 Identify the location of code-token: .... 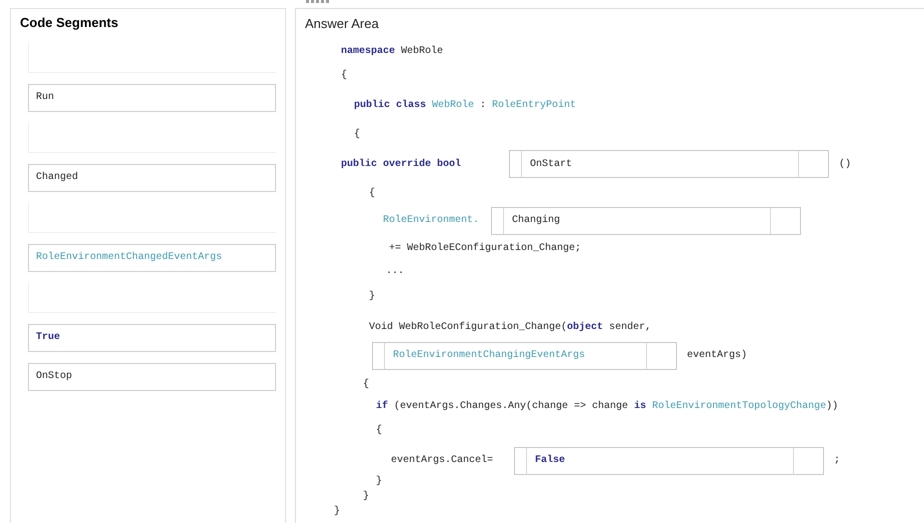
(395, 271).